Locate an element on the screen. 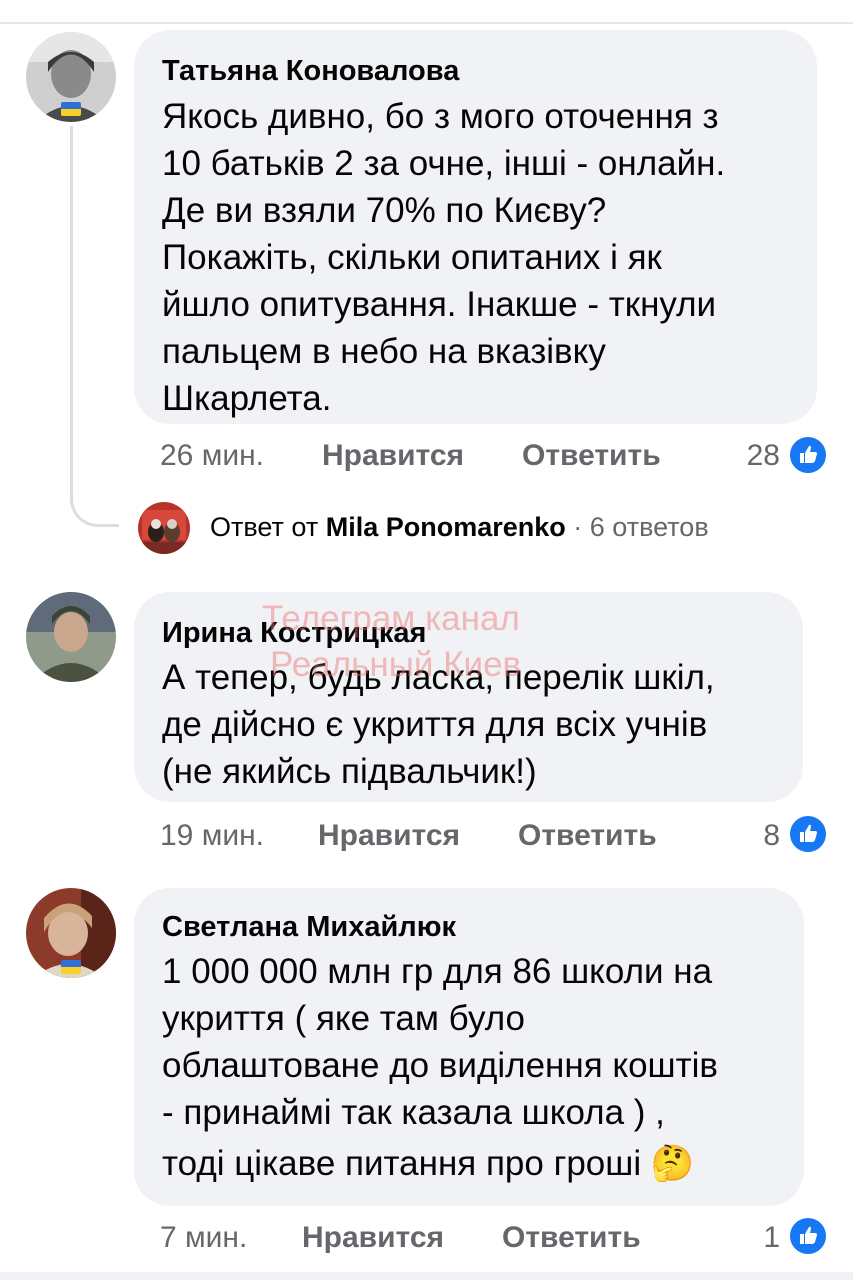  replies-author-name: Mila Ponomarenko is located at coordinates (445, 527).